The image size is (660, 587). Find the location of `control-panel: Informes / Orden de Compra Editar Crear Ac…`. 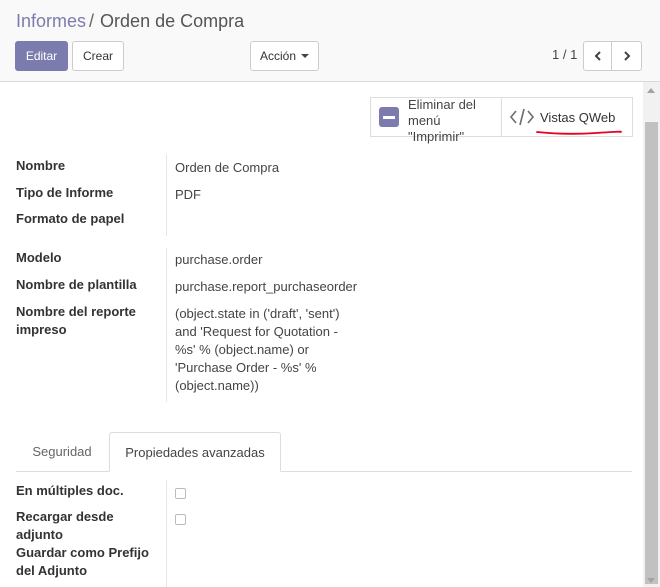

control-panel: Informes / Orden de Compra Editar Crear Ac… is located at coordinates (330, 41).